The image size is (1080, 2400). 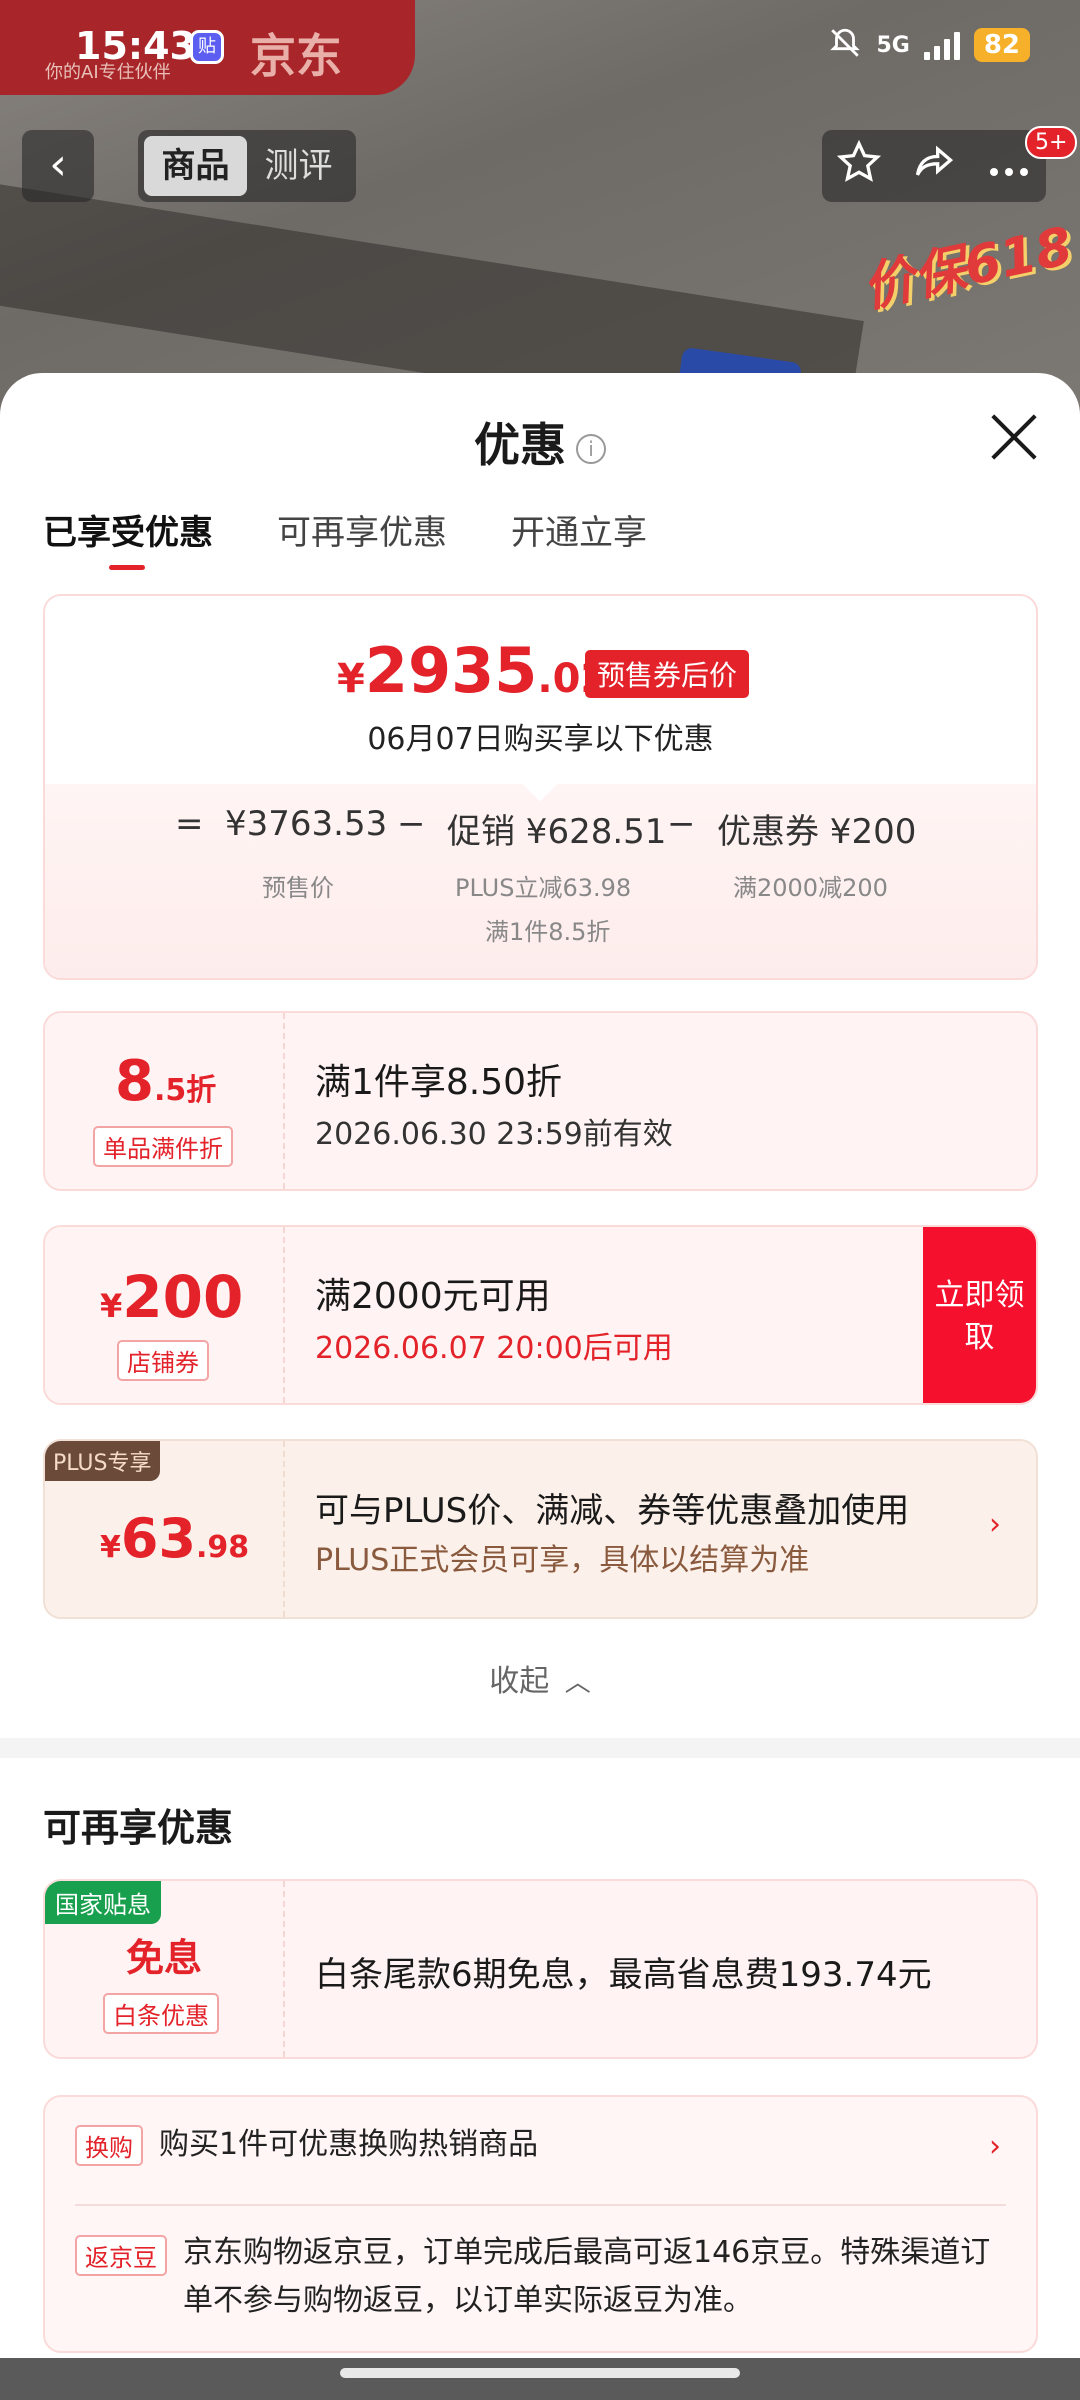 I want to click on sheet-title: 优惠 i, so click(x=540, y=442).